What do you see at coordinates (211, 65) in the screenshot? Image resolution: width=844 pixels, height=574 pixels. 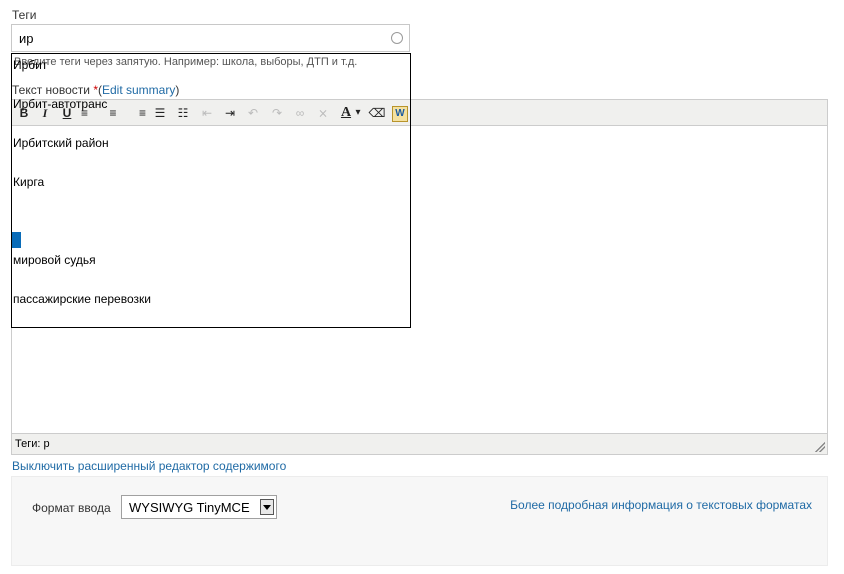 I see `autocomplete-item: Ирбит` at bounding box center [211, 65].